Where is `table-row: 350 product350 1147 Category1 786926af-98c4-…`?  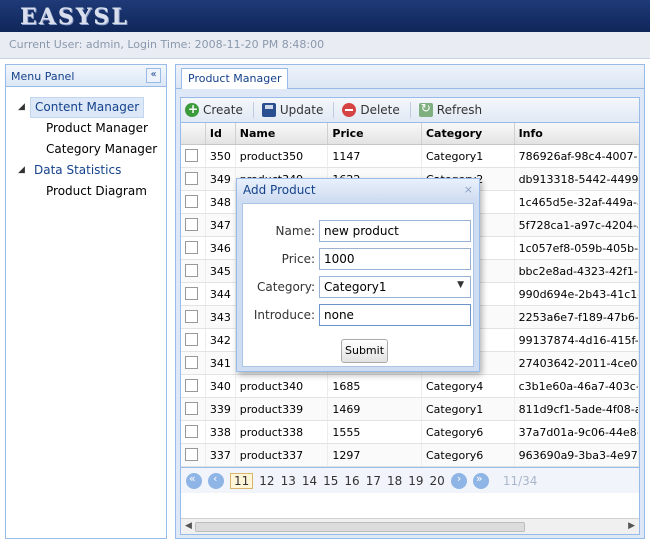 table-row: 350 product350 1147 Category1 786926af-98c4-… is located at coordinates (410, 156).